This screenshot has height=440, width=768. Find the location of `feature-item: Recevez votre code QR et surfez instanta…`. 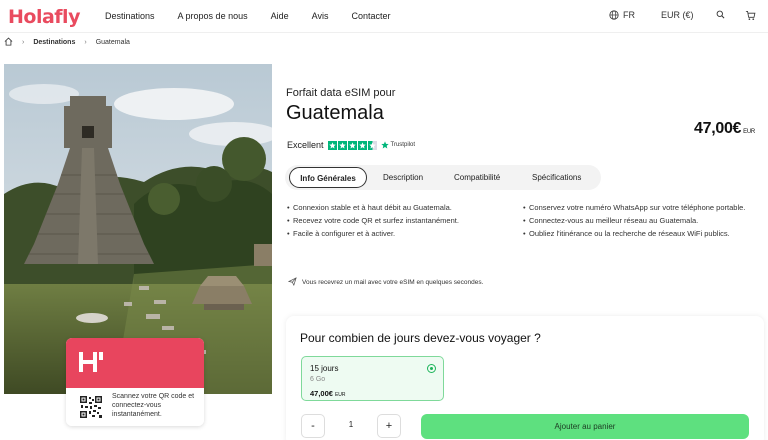

feature-item: Recevez votre code QR et surfez instanta… is located at coordinates (397, 221).